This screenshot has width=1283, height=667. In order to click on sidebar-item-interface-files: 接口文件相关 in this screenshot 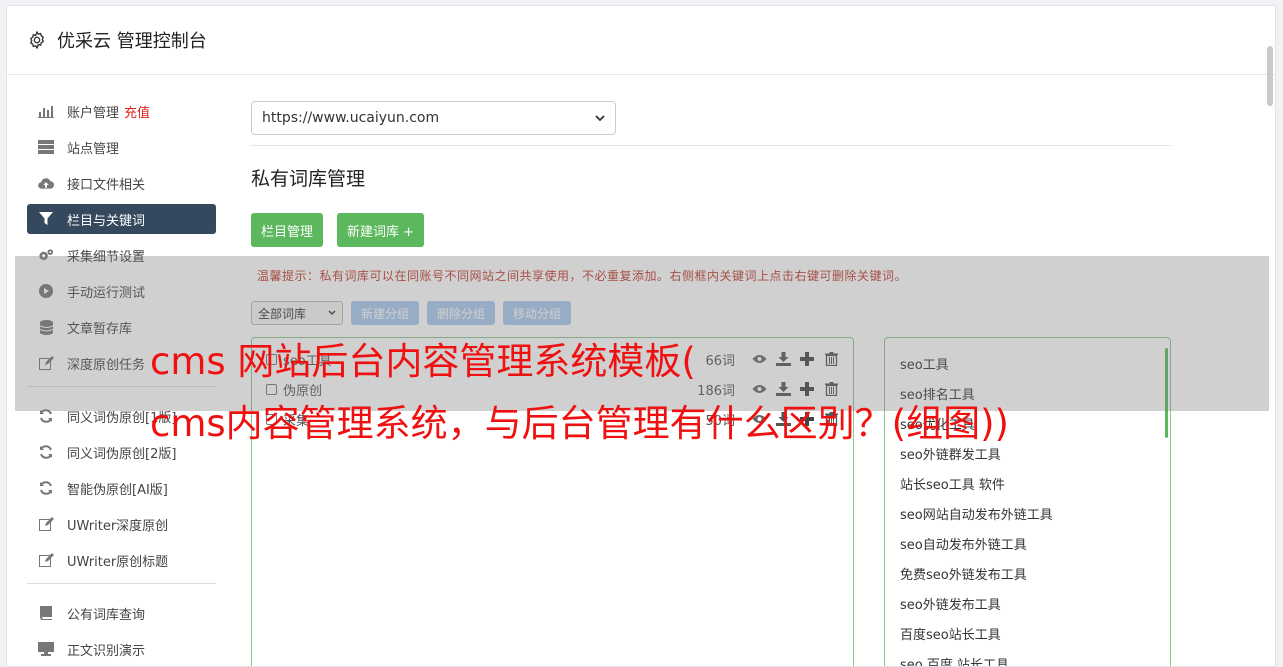, I will do `click(121, 183)`.